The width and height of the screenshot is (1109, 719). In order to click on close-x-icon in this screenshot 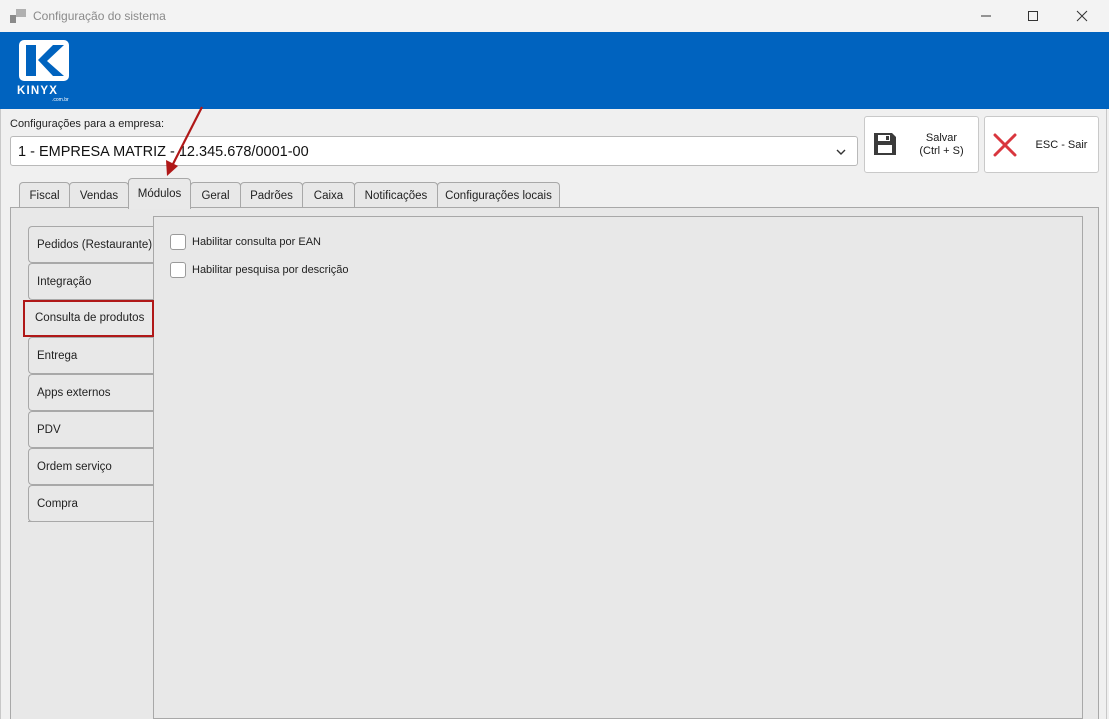, I will do `click(1005, 145)`.